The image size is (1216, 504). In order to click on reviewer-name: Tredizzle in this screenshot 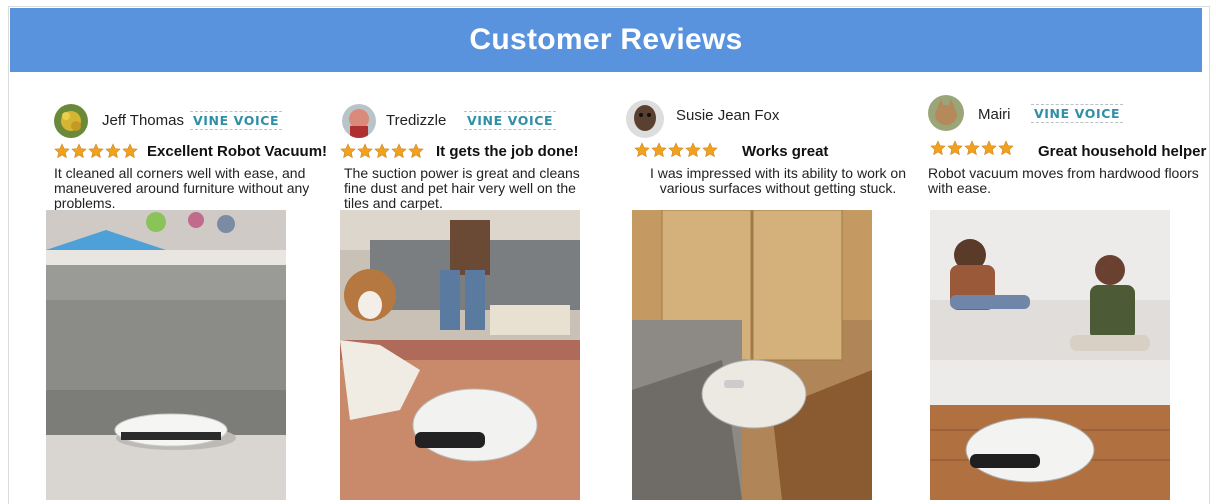, I will do `click(416, 120)`.